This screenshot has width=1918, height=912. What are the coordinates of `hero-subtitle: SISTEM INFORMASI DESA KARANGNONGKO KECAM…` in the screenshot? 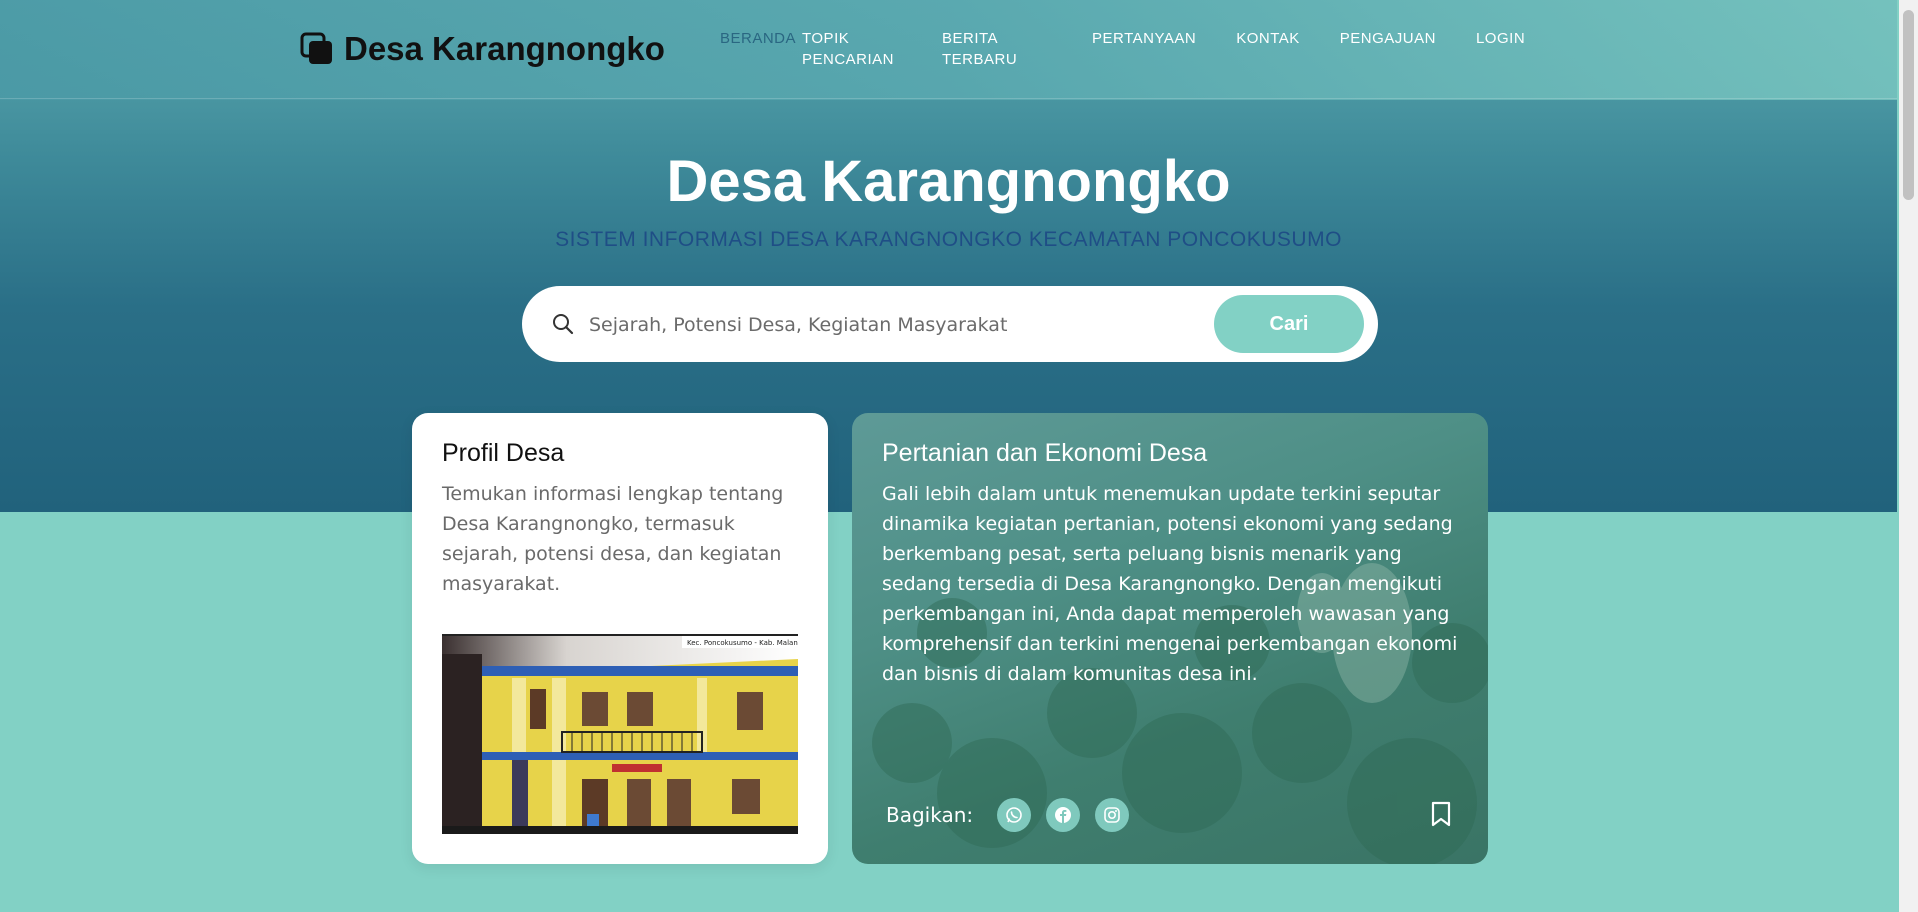 It's located at (948, 239).